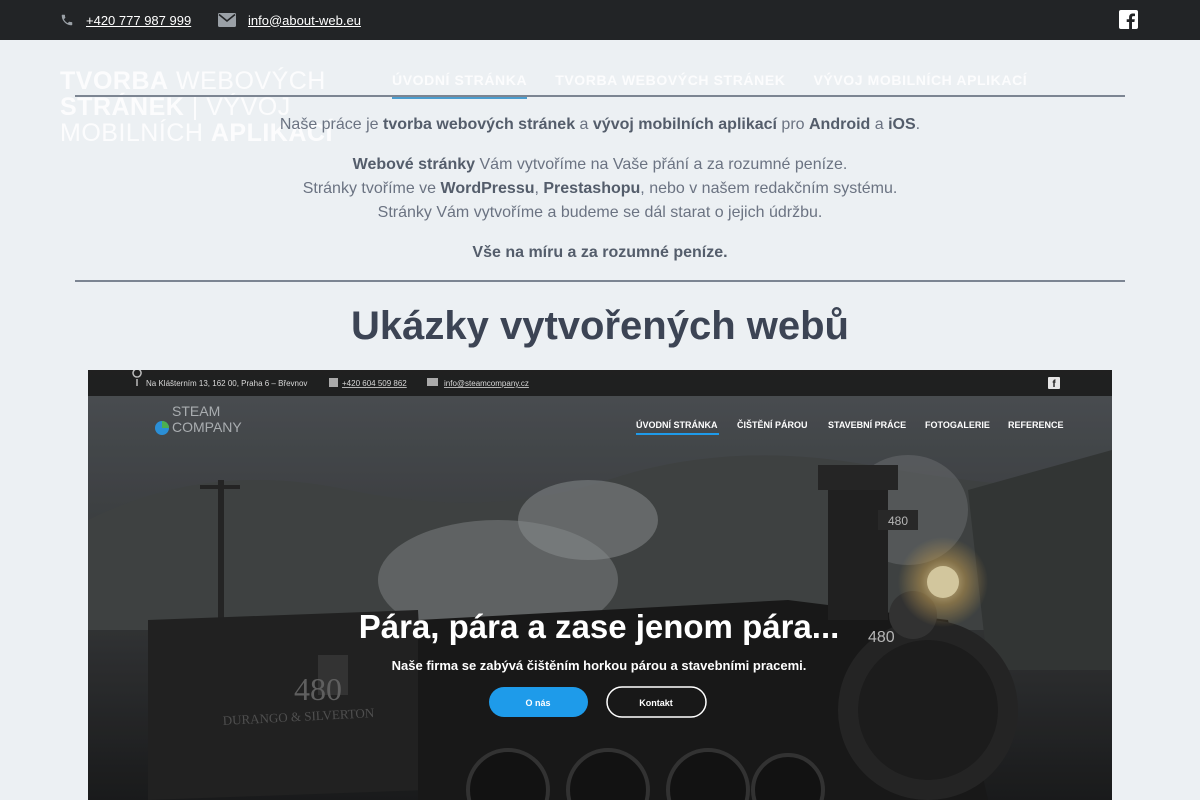 This screenshot has height=800, width=1200. I want to click on preview-contact-button: Kontakt, so click(656, 703).